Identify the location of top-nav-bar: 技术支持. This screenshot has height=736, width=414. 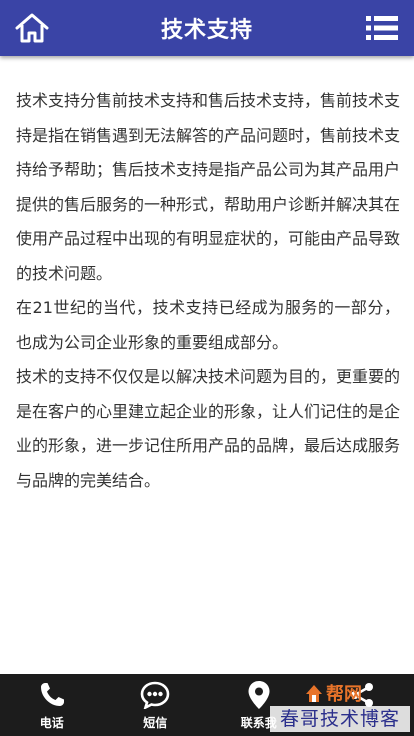
(207, 28).